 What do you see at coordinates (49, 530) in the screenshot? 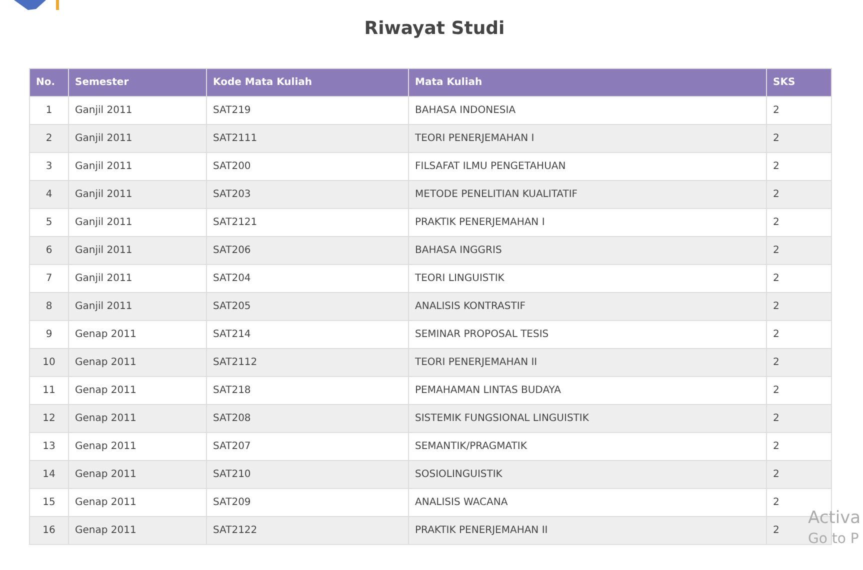
I see `table-cell: 16` at bounding box center [49, 530].